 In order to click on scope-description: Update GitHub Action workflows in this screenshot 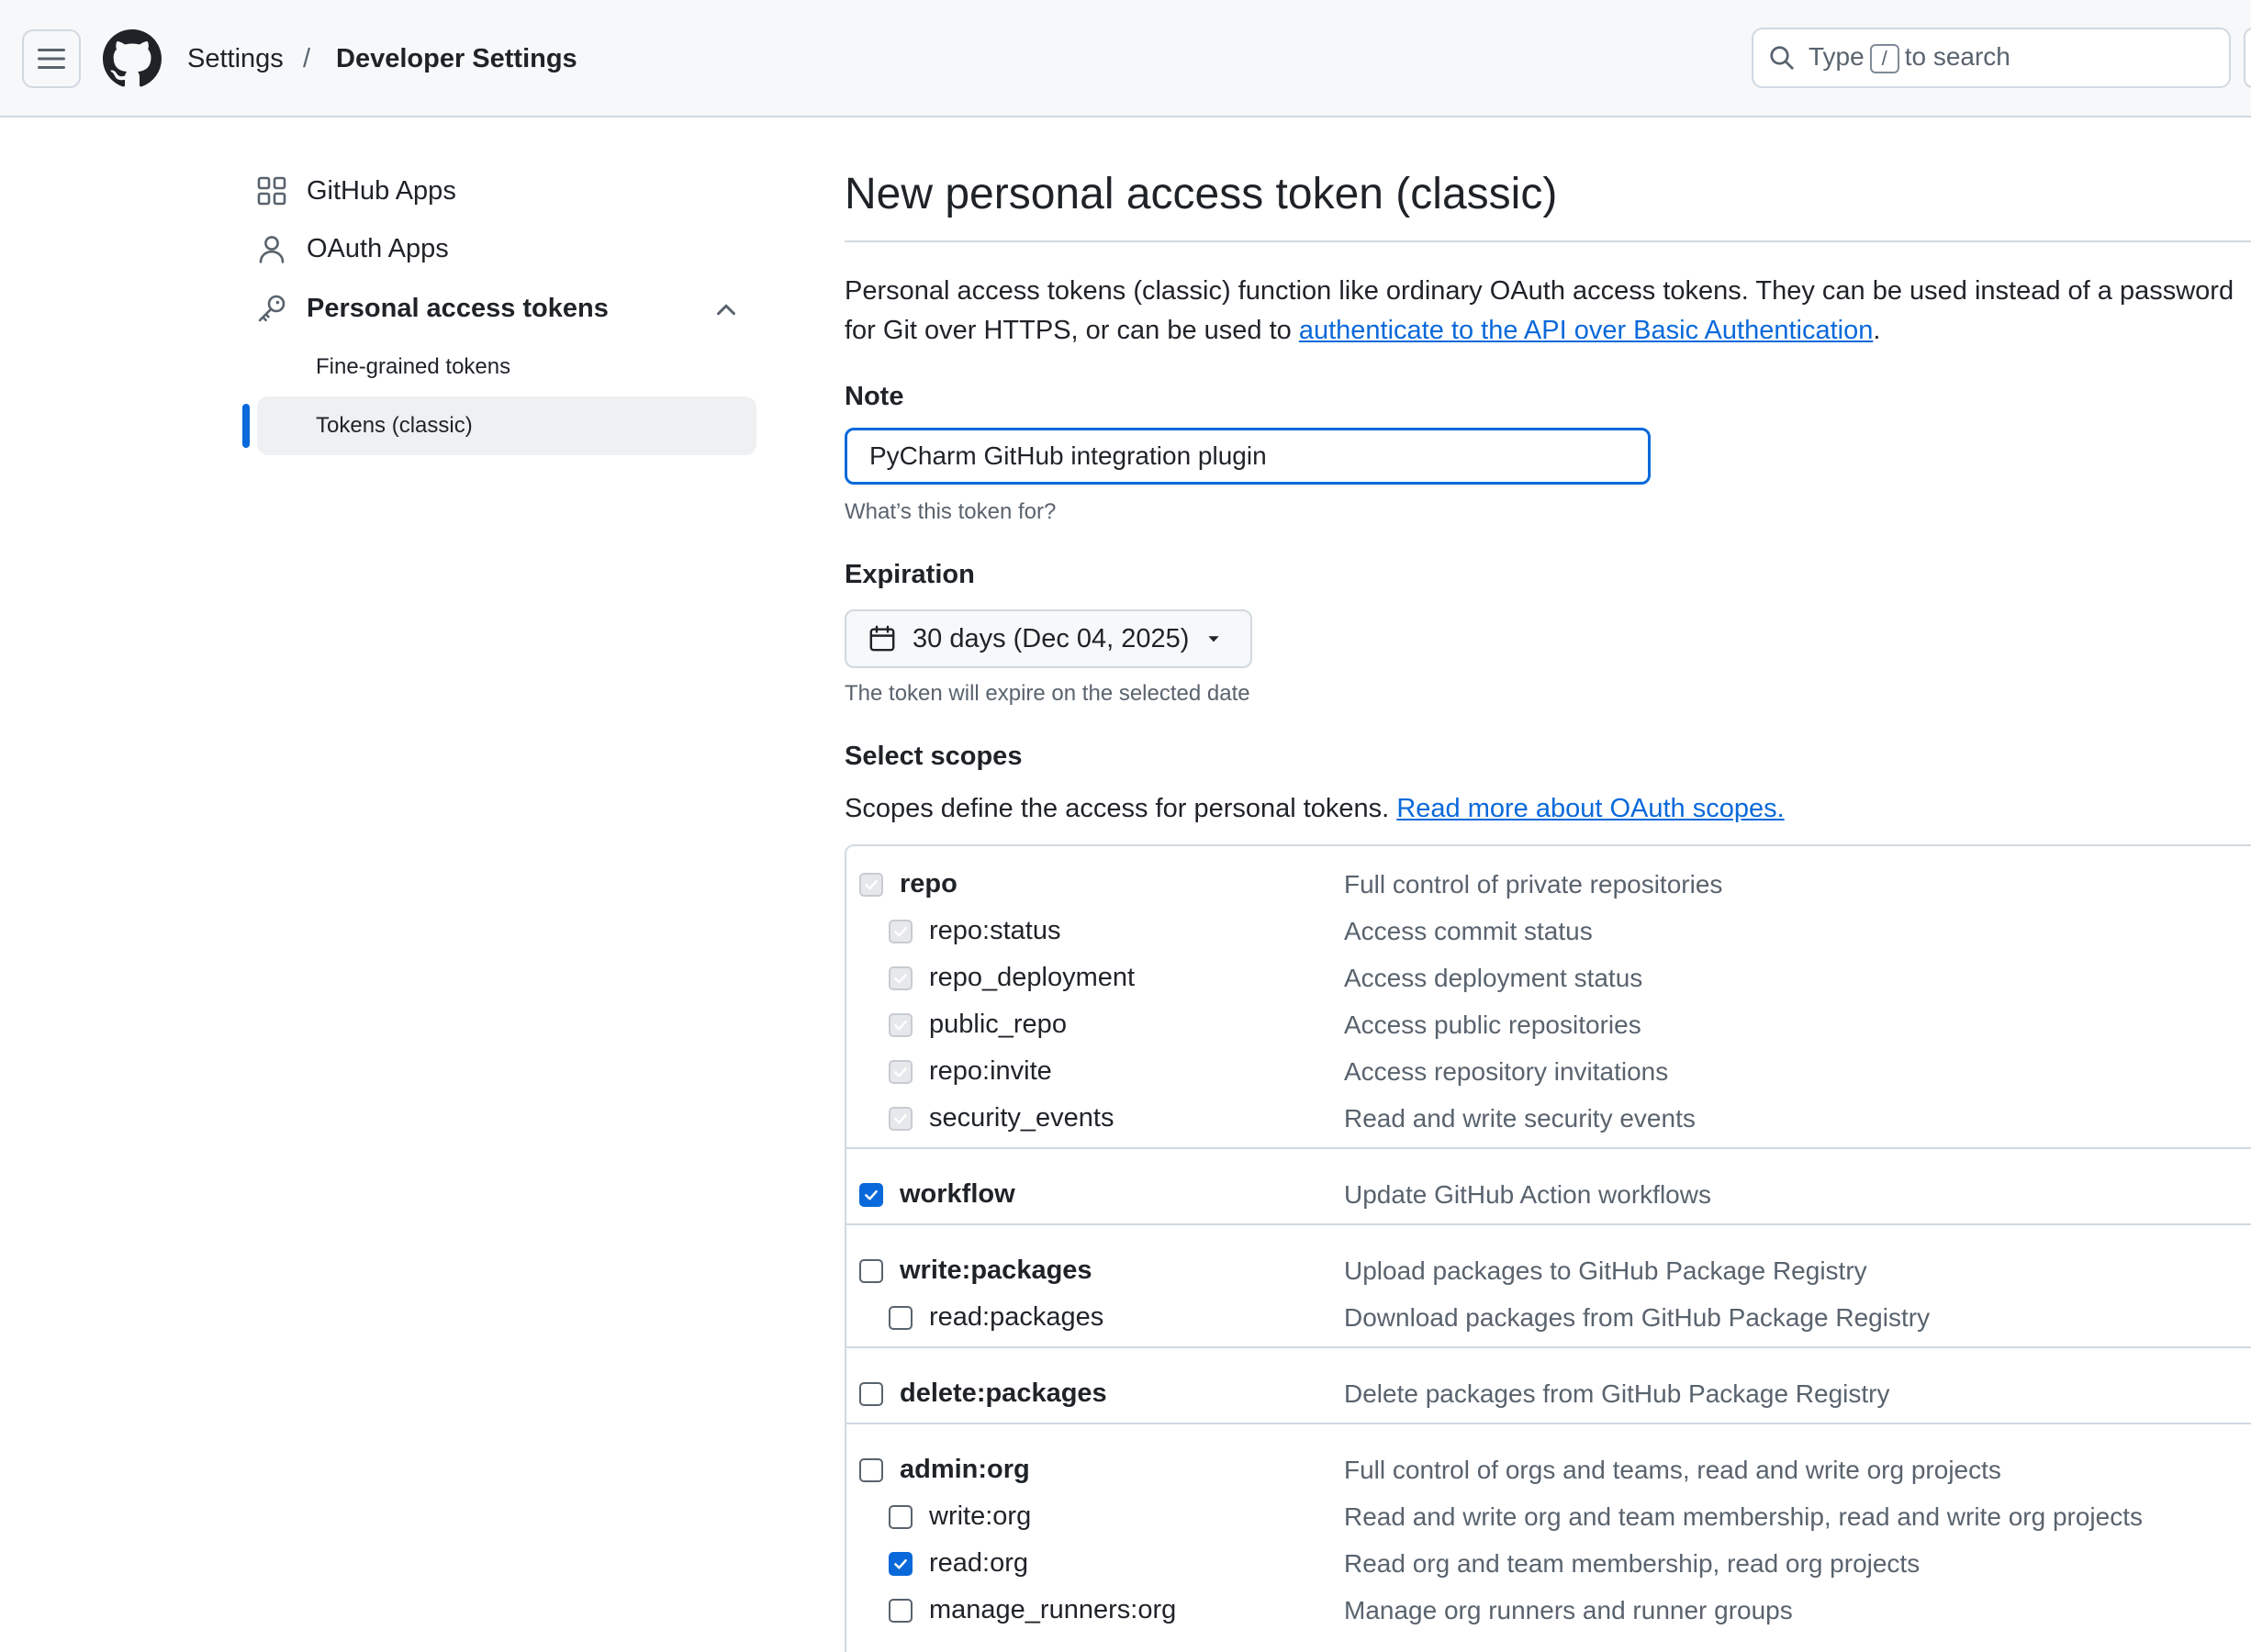, I will do `click(1527, 1194)`.